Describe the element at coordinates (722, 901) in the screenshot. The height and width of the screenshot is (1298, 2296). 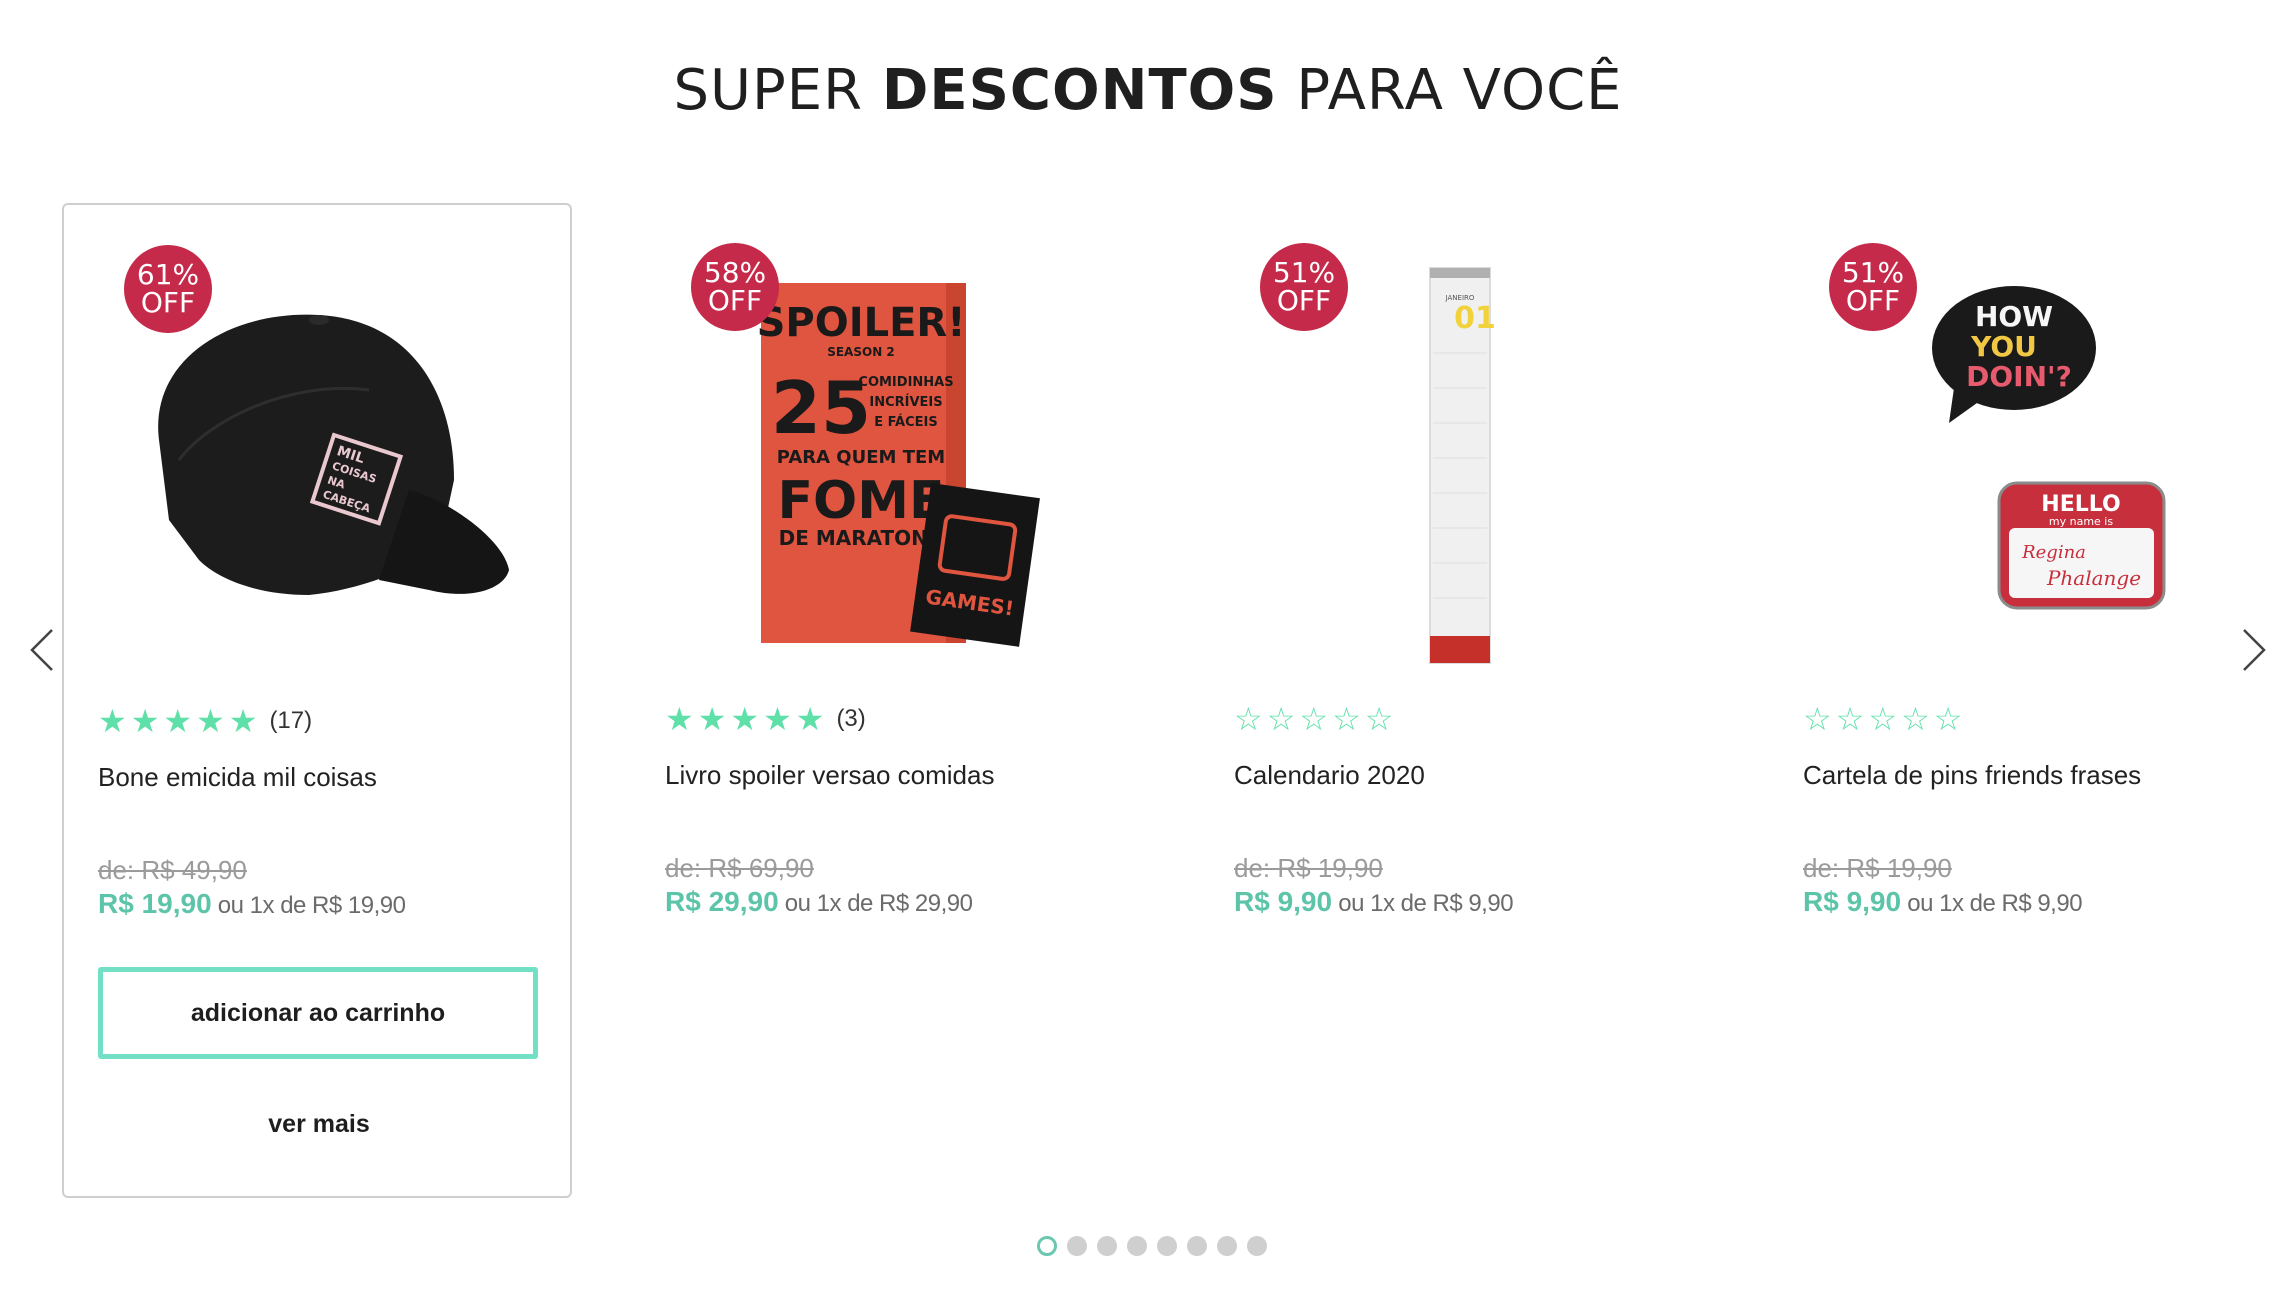
I see `new-price: R$ 29,90` at that location.